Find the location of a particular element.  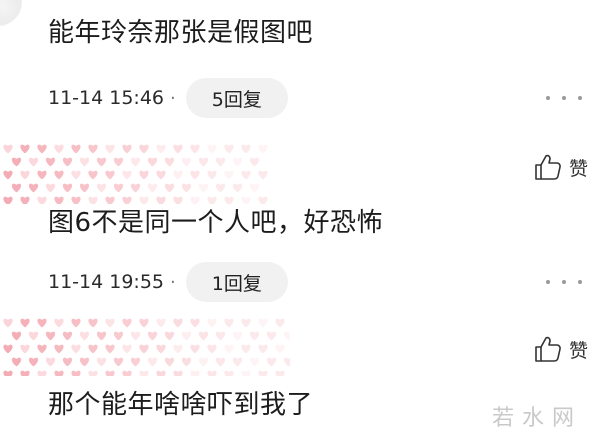

comment-2-reply-button: 1回复 is located at coordinates (236, 282).